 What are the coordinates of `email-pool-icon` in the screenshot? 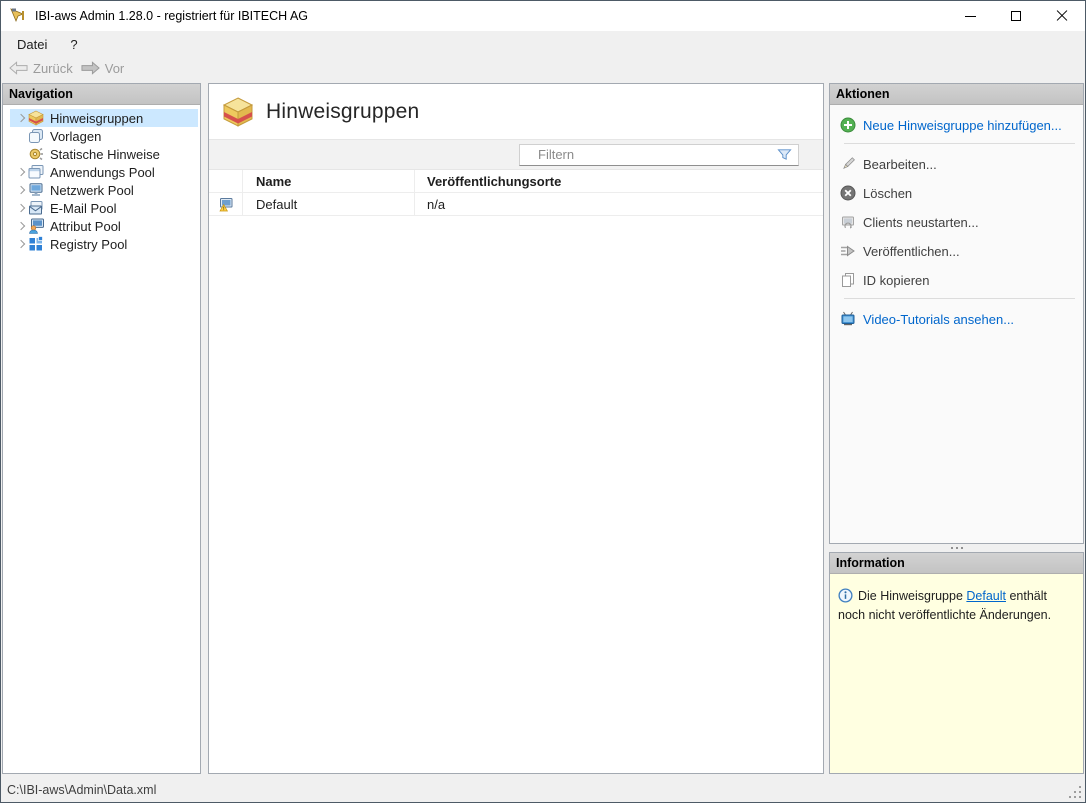 It's located at (36, 208).